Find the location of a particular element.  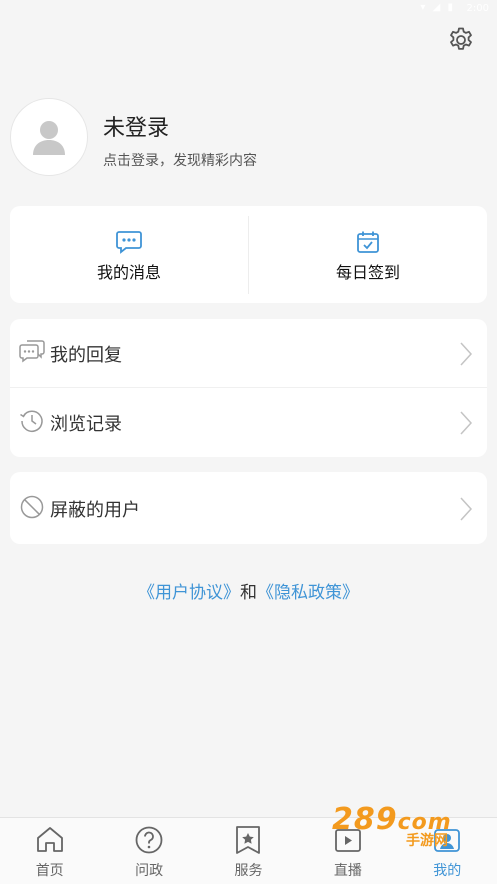

user-agreement-link: 《用户协议》 is located at coordinates (189, 593).